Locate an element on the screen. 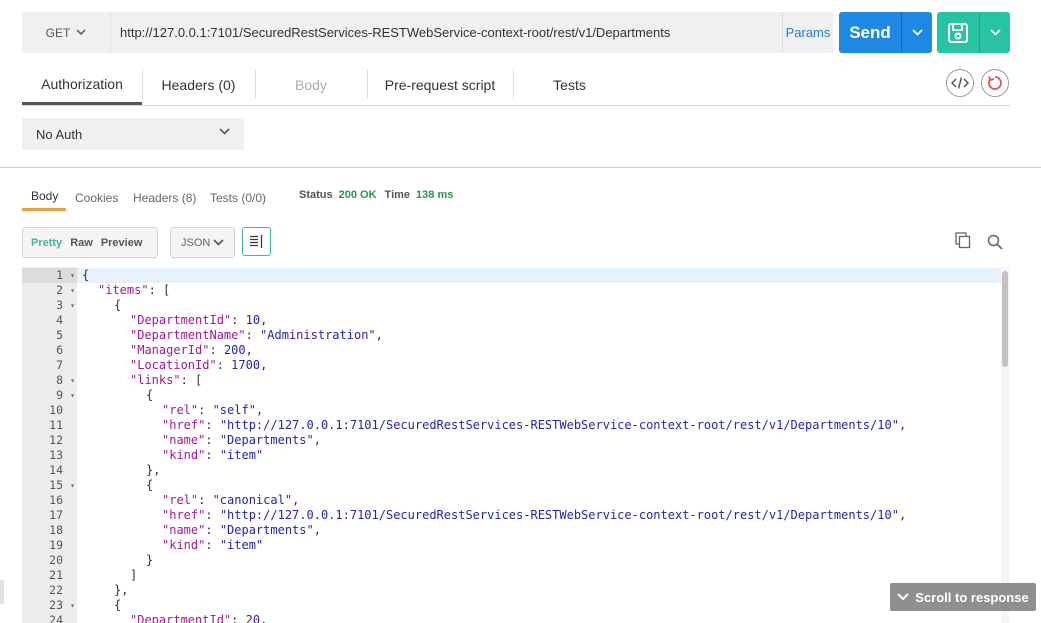  response-tab-body: Body is located at coordinates (44, 197).